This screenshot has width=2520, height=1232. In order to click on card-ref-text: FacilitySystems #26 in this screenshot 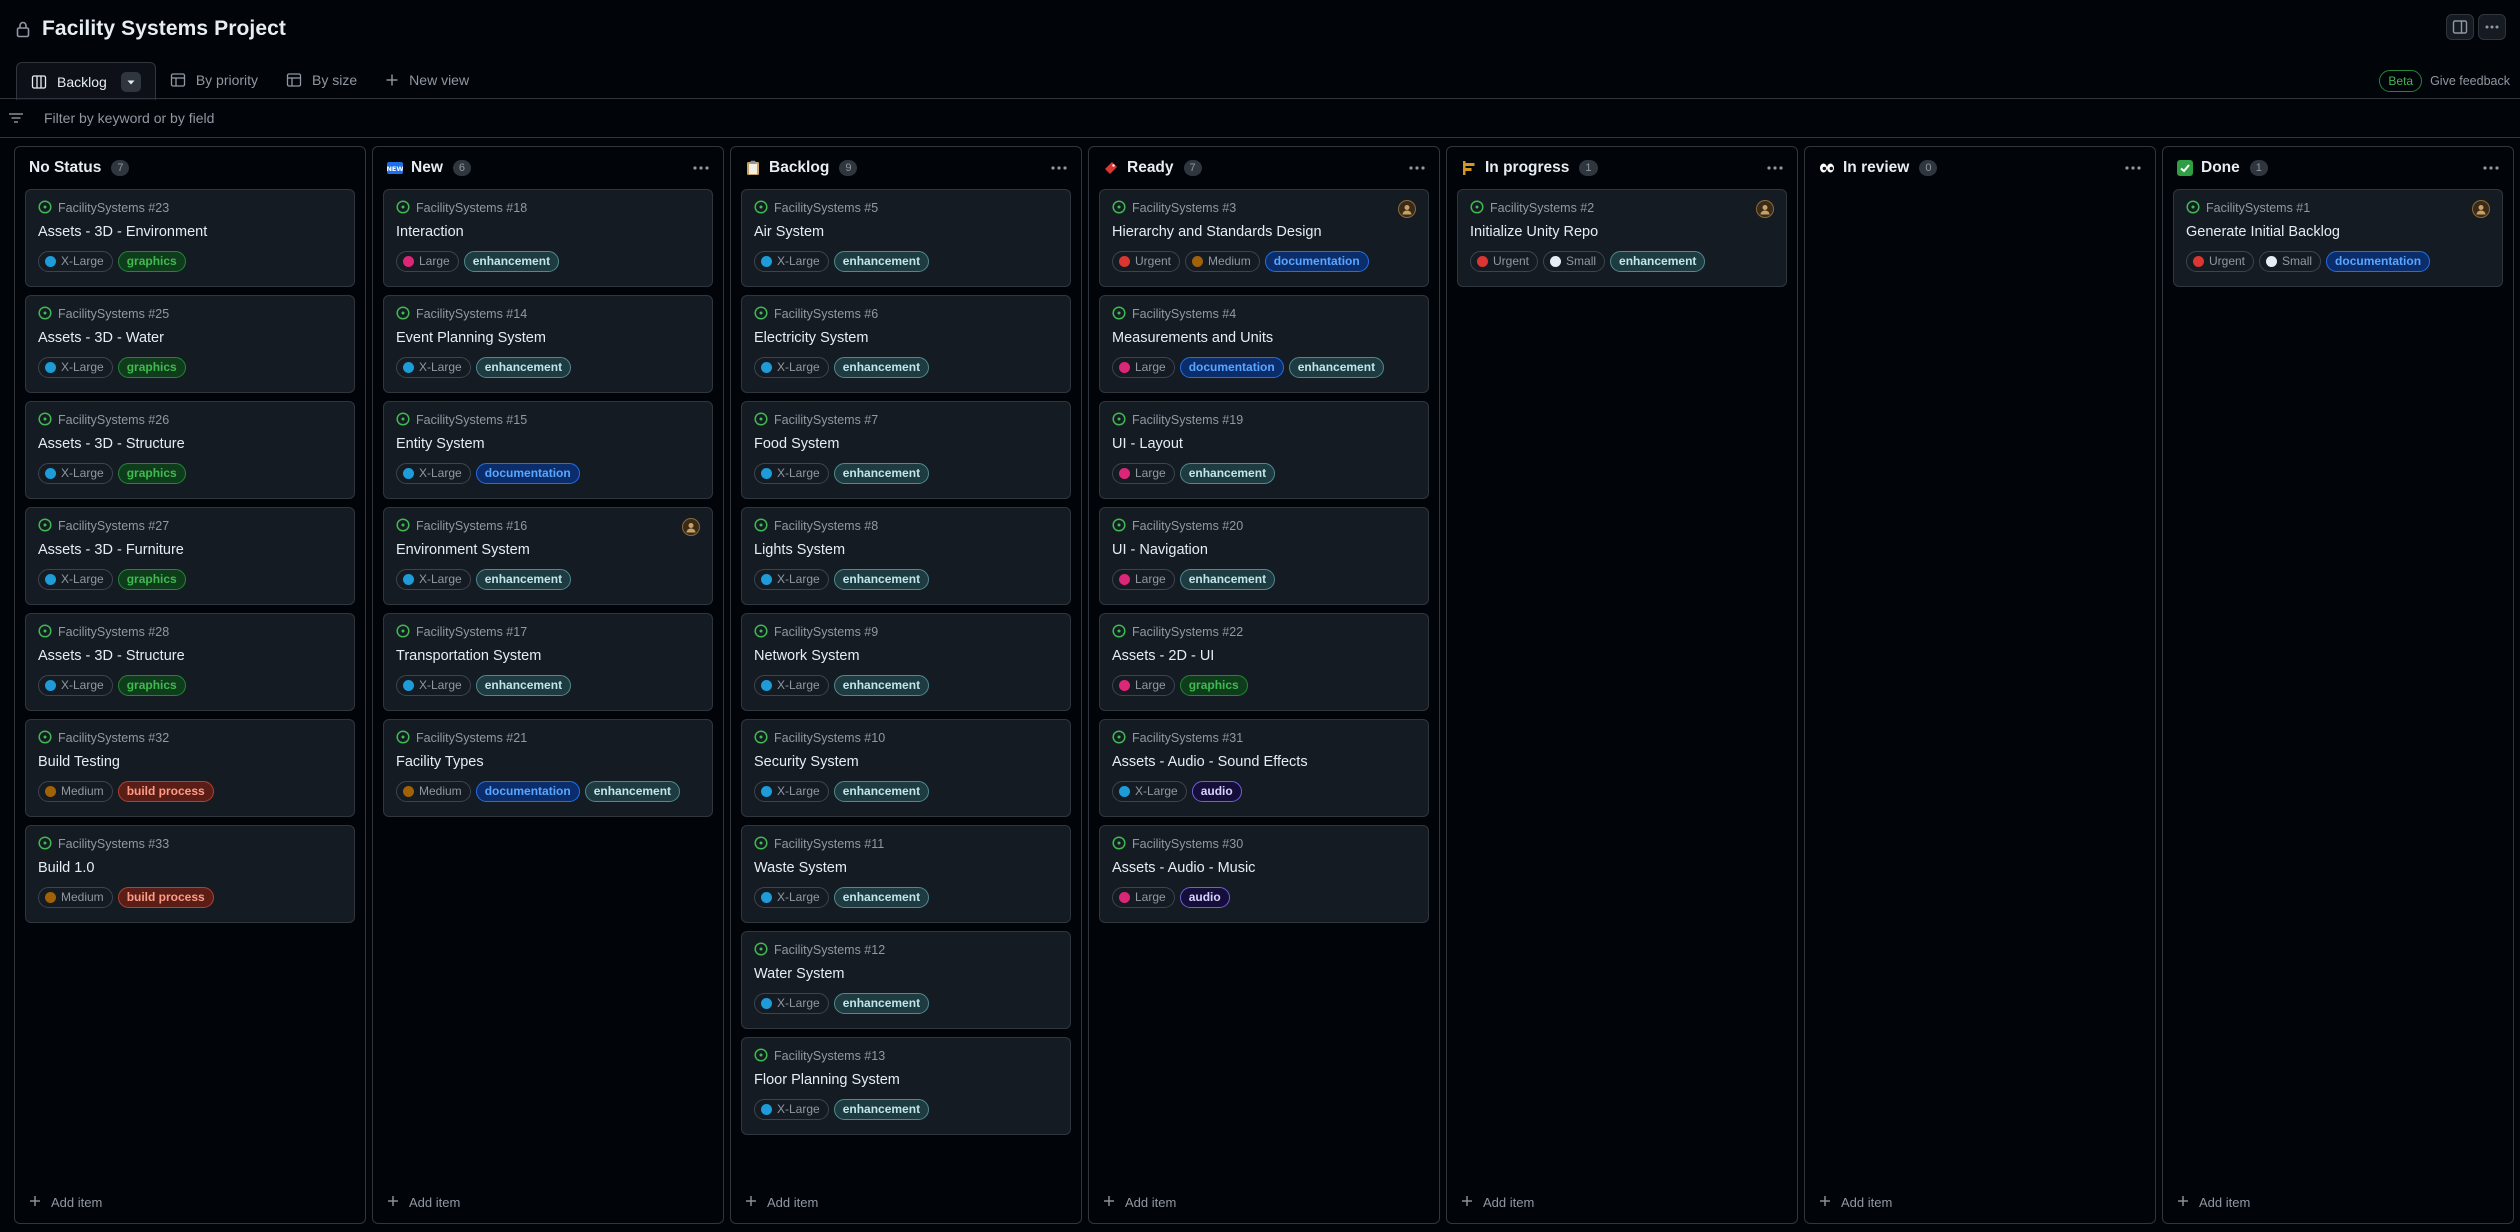, I will do `click(113, 420)`.